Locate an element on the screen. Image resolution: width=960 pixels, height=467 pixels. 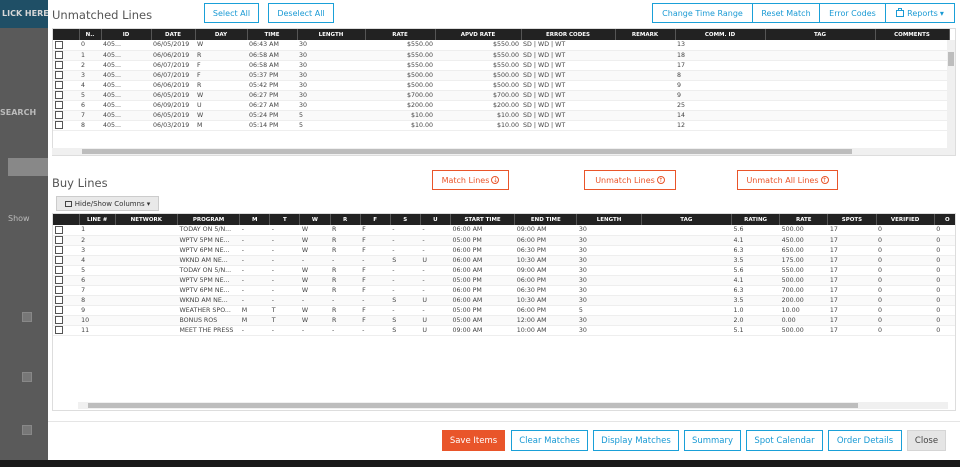
unmatched-table-cell is located at coordinates (820, 125).